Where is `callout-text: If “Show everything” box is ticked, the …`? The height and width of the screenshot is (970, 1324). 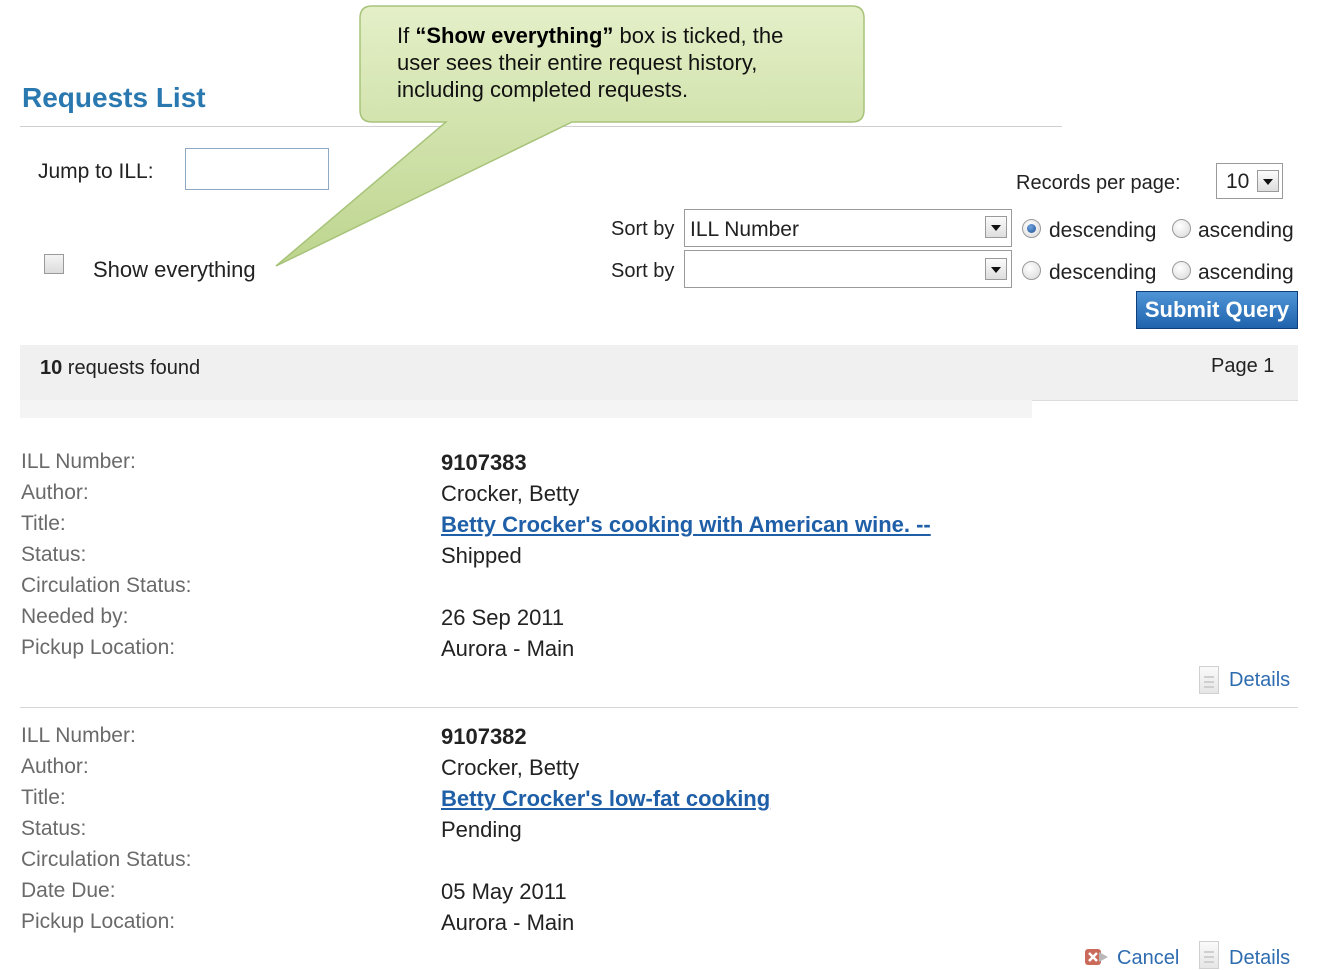 callout-text: If “Show everything” box is ticked, the … is located at coordinates (612, 62).